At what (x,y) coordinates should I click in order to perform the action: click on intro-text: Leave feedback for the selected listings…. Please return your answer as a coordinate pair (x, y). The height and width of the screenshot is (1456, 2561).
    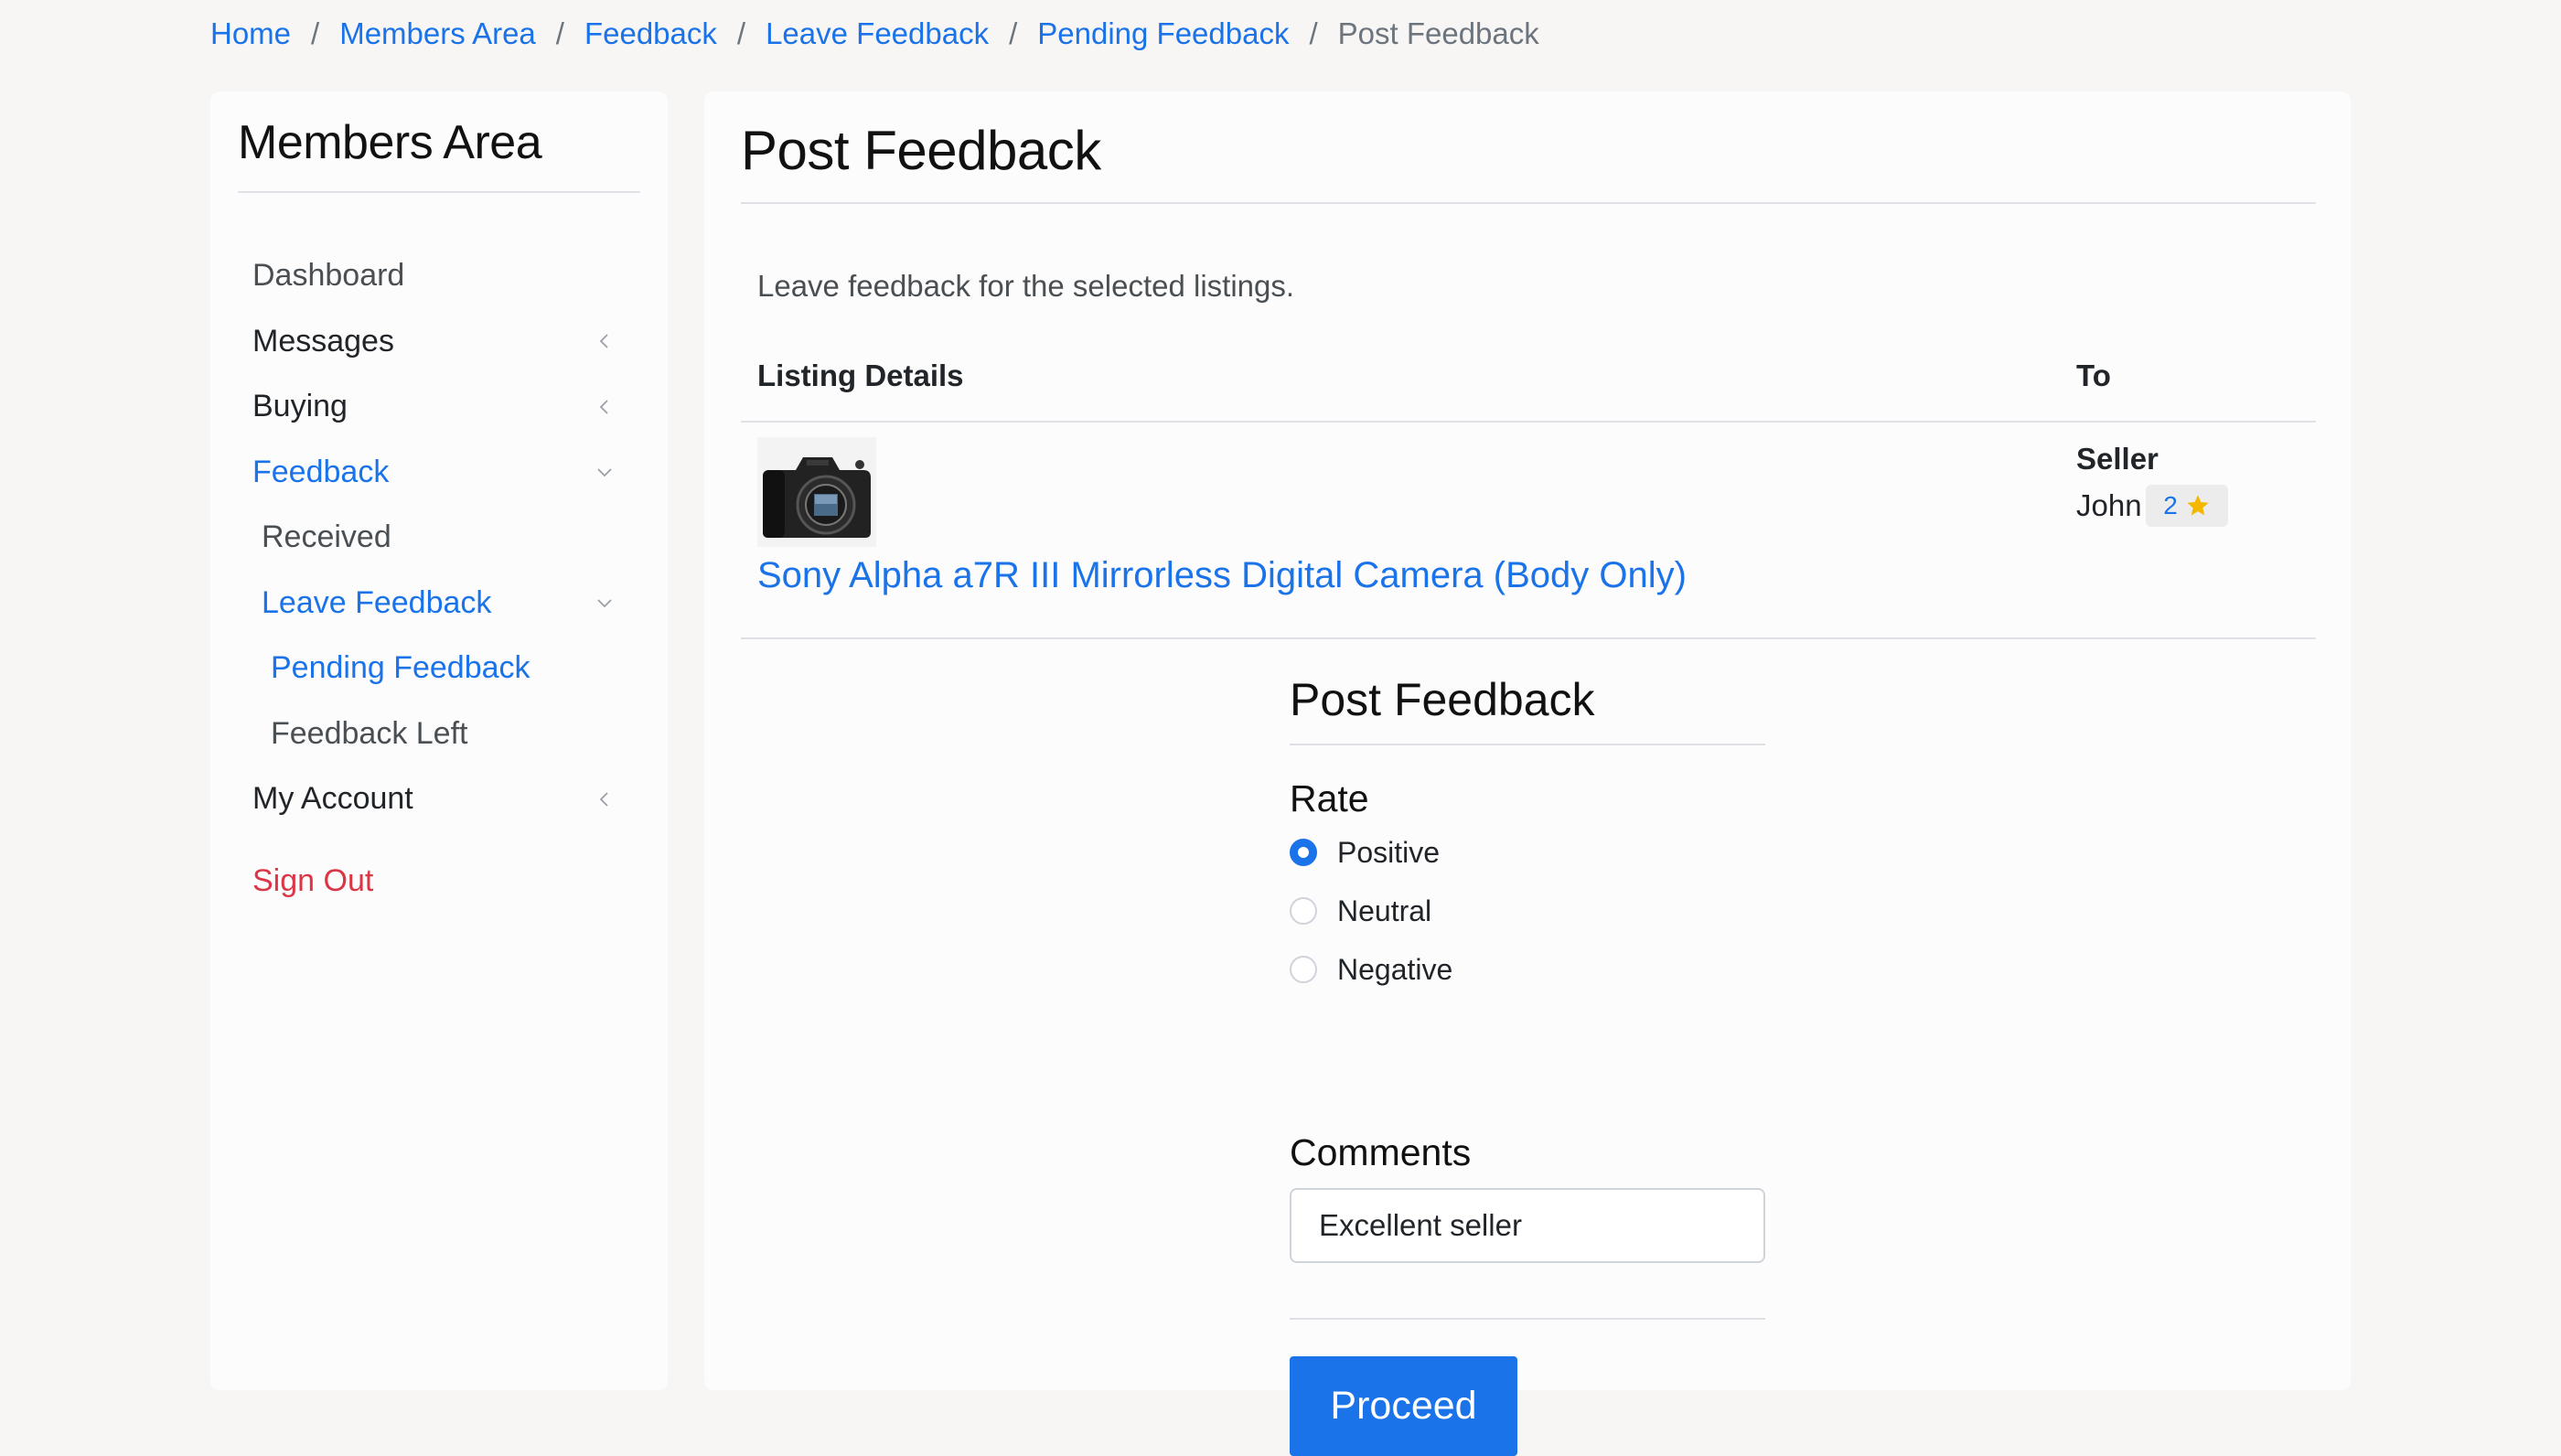
    Looking at the image, I should click on (1026, 286).